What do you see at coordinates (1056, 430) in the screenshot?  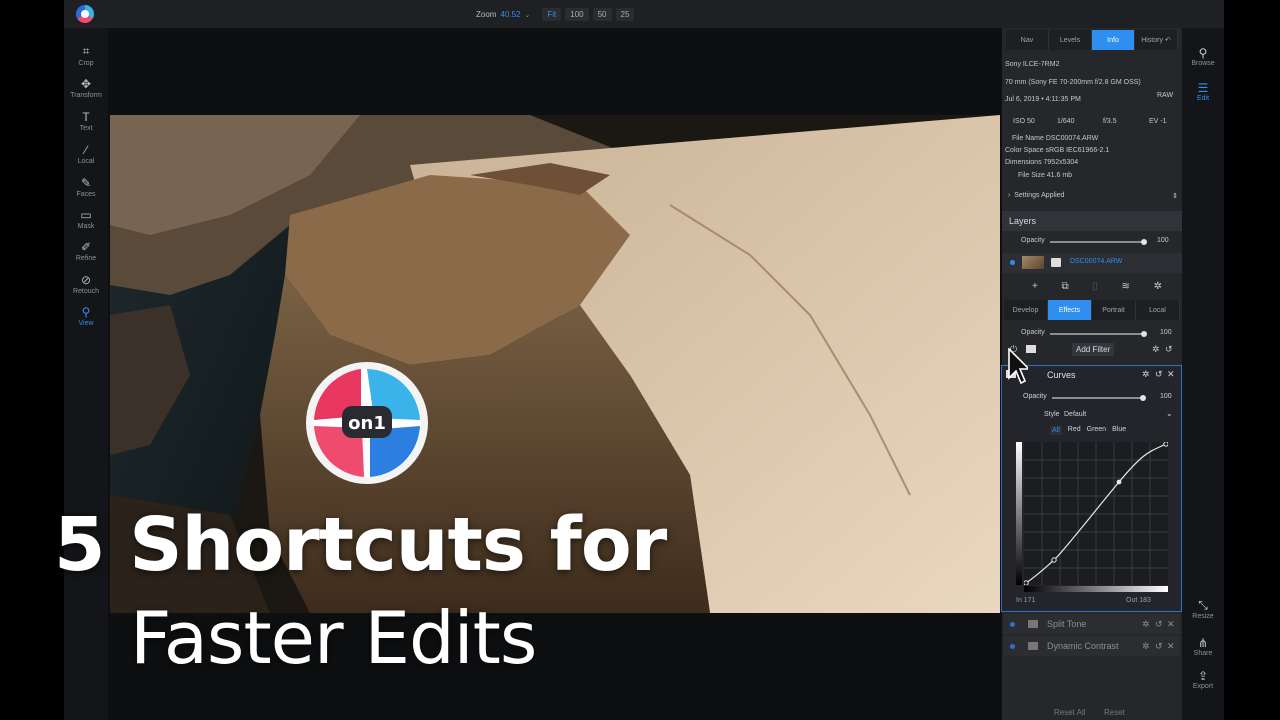 I see `channel-all: All` at bounding box center [1056, 430].